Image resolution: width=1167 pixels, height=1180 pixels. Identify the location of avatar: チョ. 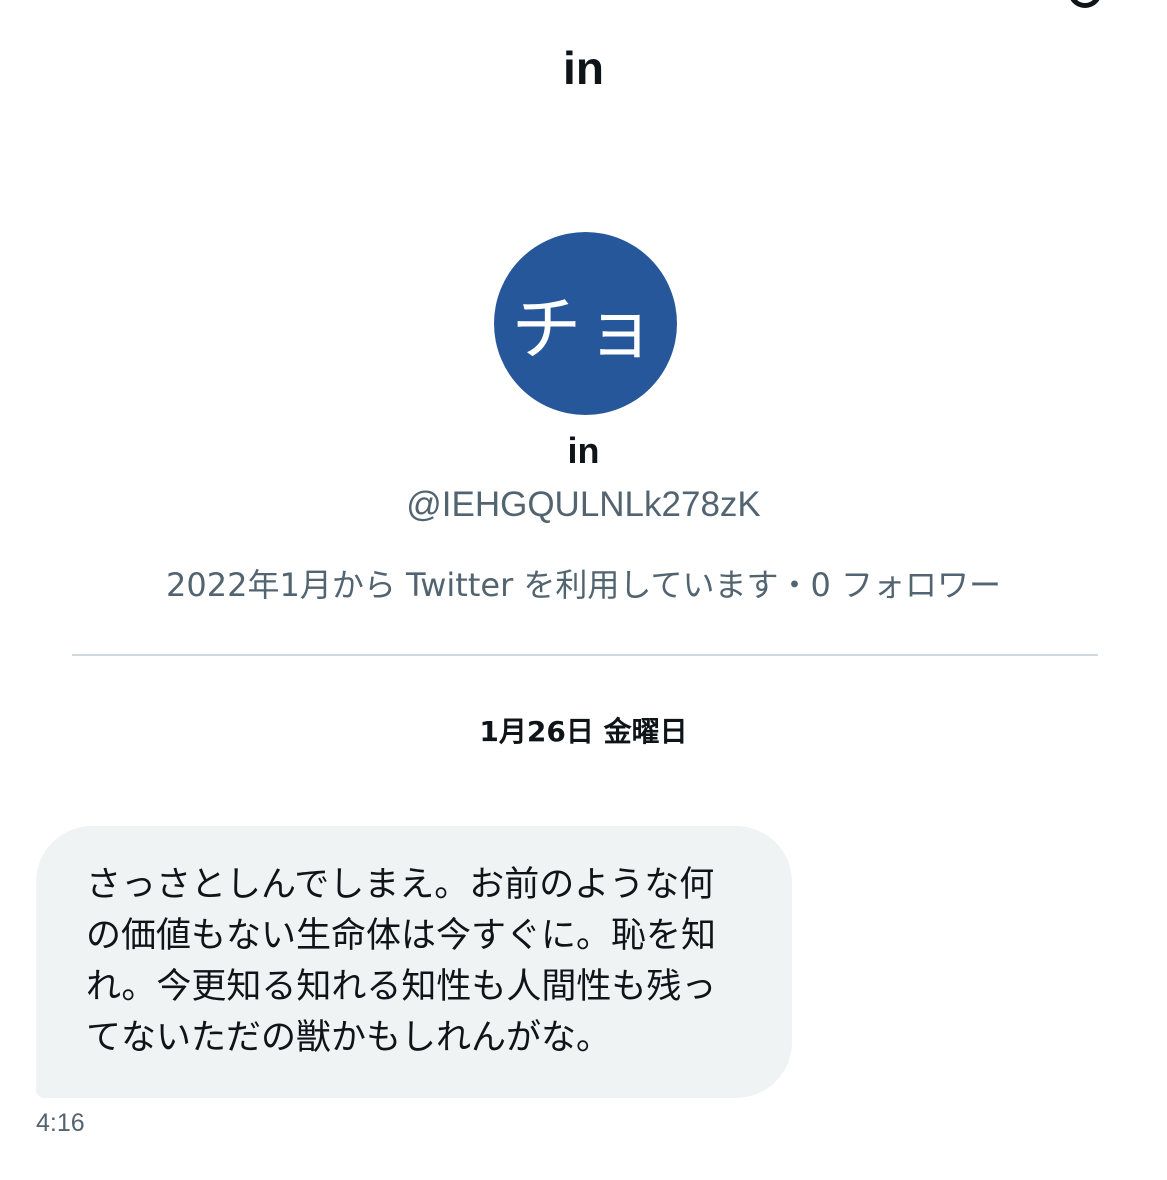
(585, 323).